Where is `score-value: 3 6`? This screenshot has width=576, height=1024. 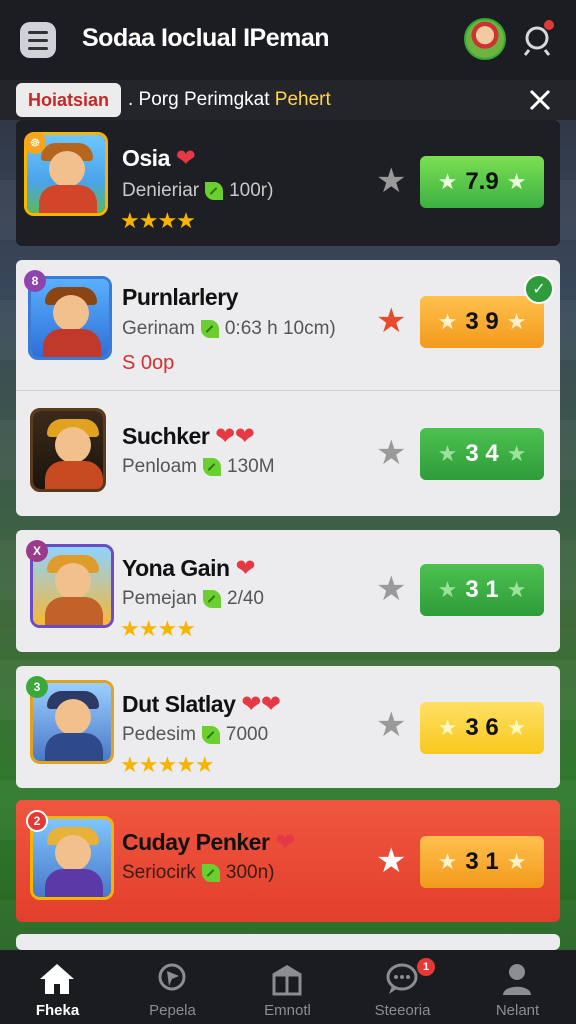
score-value: 3 6 is located at coordinates (482, 727).